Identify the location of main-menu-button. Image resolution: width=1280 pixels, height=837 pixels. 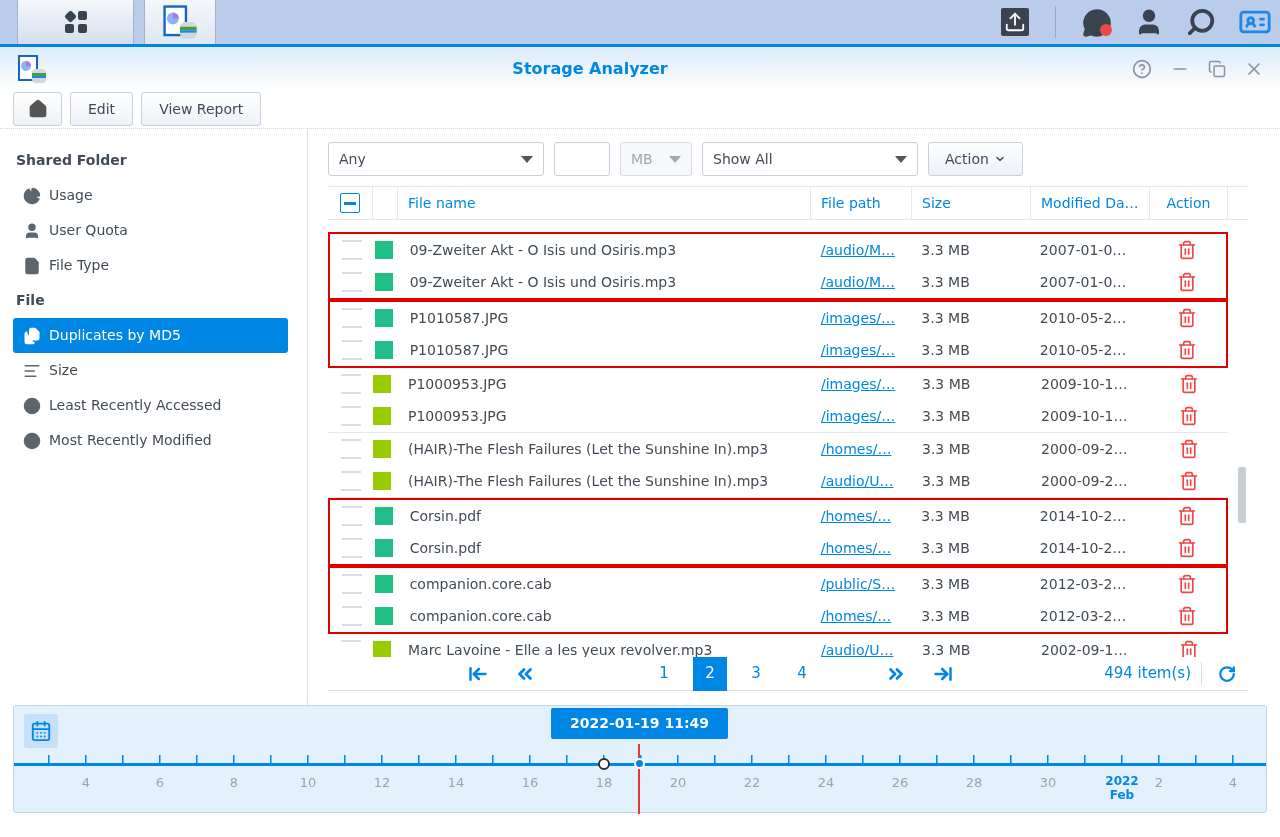
(75, 22).